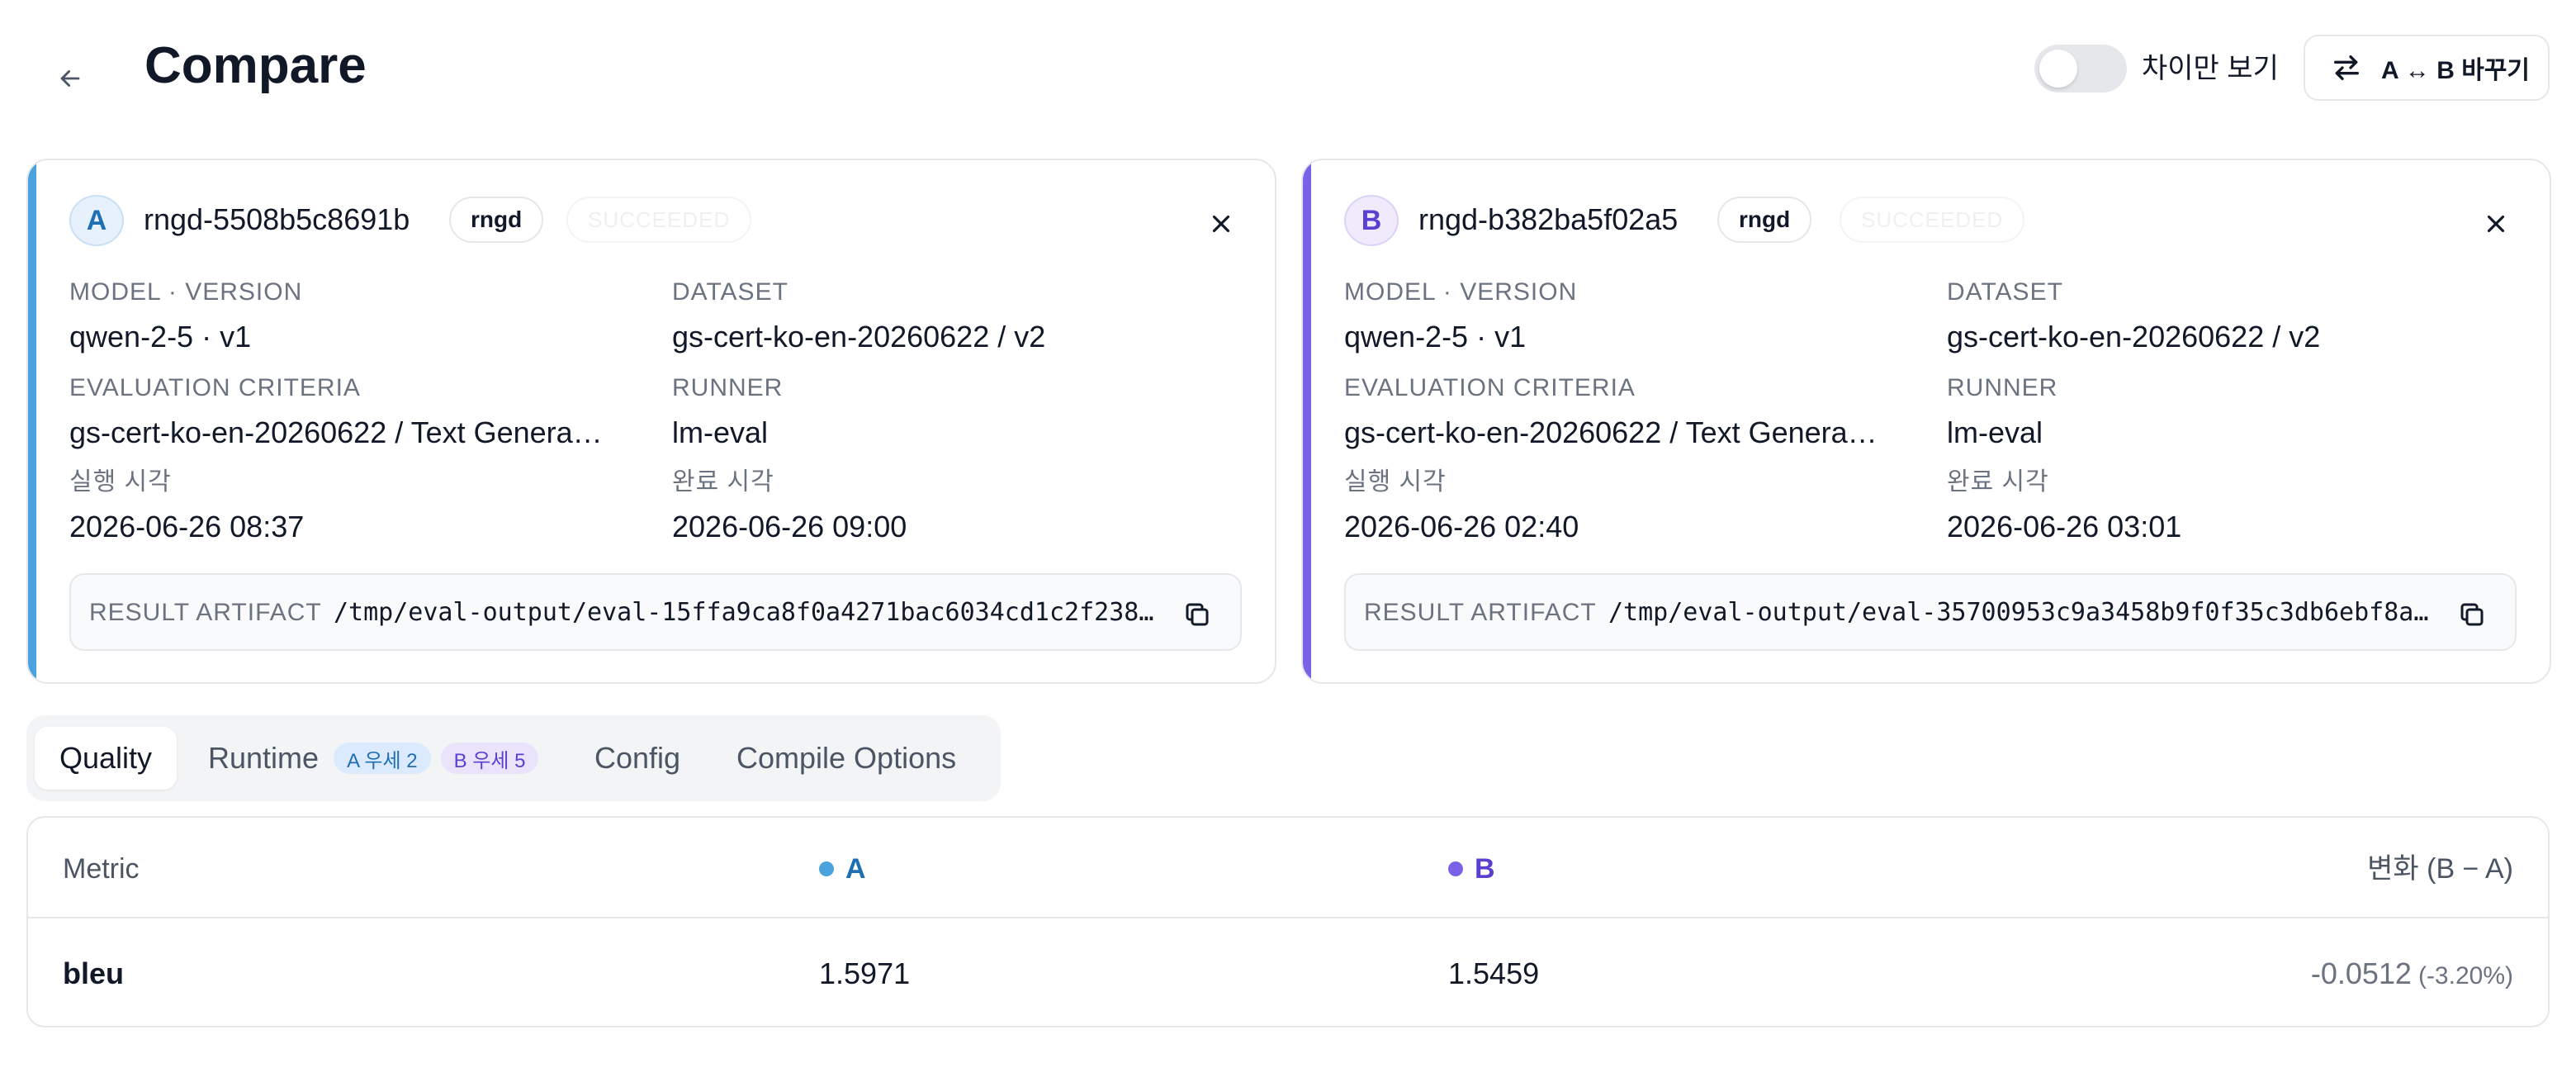 This screenshot has height=1082, width=2576. Describe the element at coordinates (101, 869) in the screenshot. I see `col-metric-header: Metric` at that location.